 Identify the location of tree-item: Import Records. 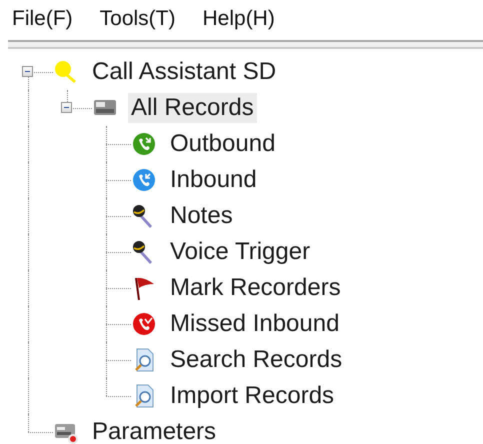
(252, 396).